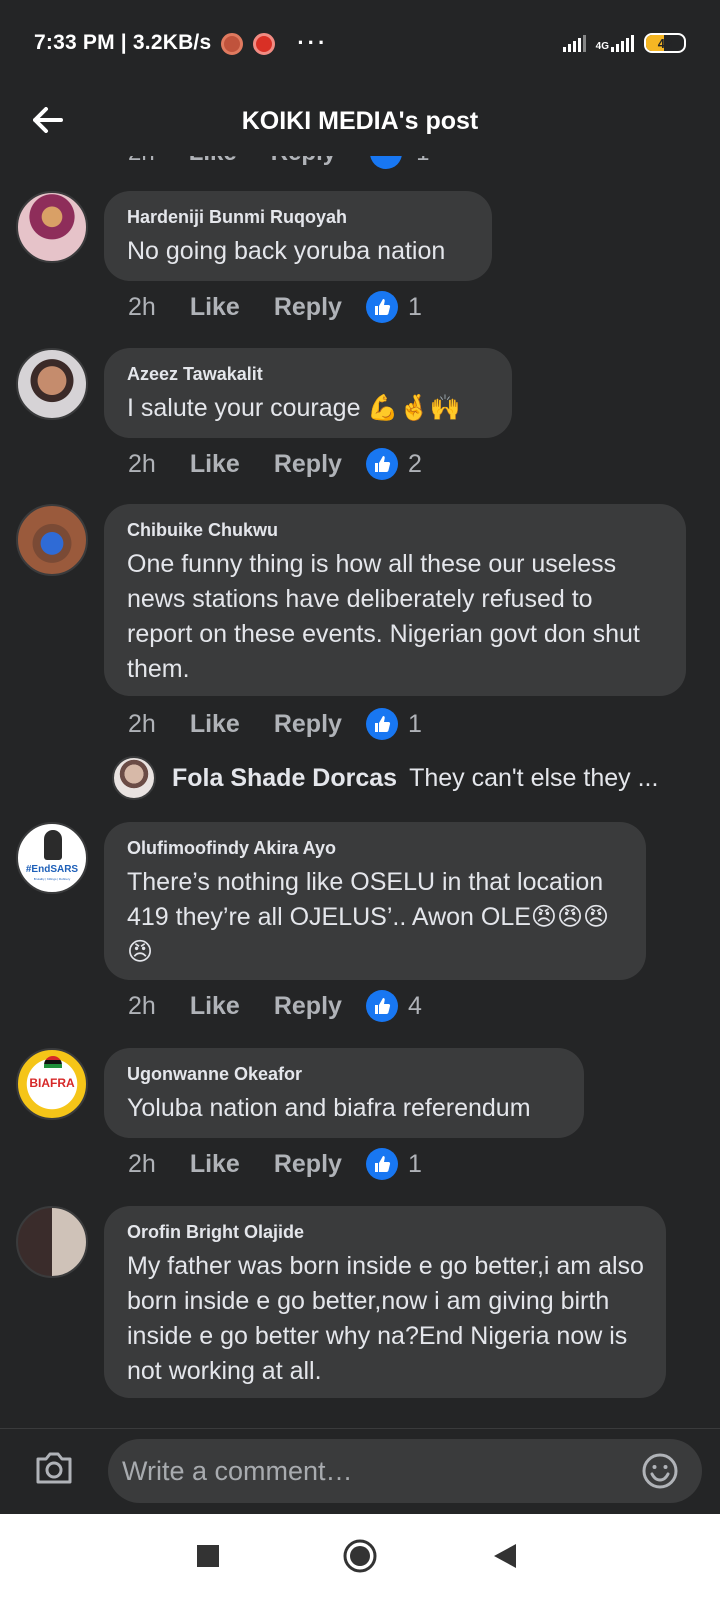 This screenshot has width=720, height=1600. I want to click on triangle-back-icon, so click(505, 1556).